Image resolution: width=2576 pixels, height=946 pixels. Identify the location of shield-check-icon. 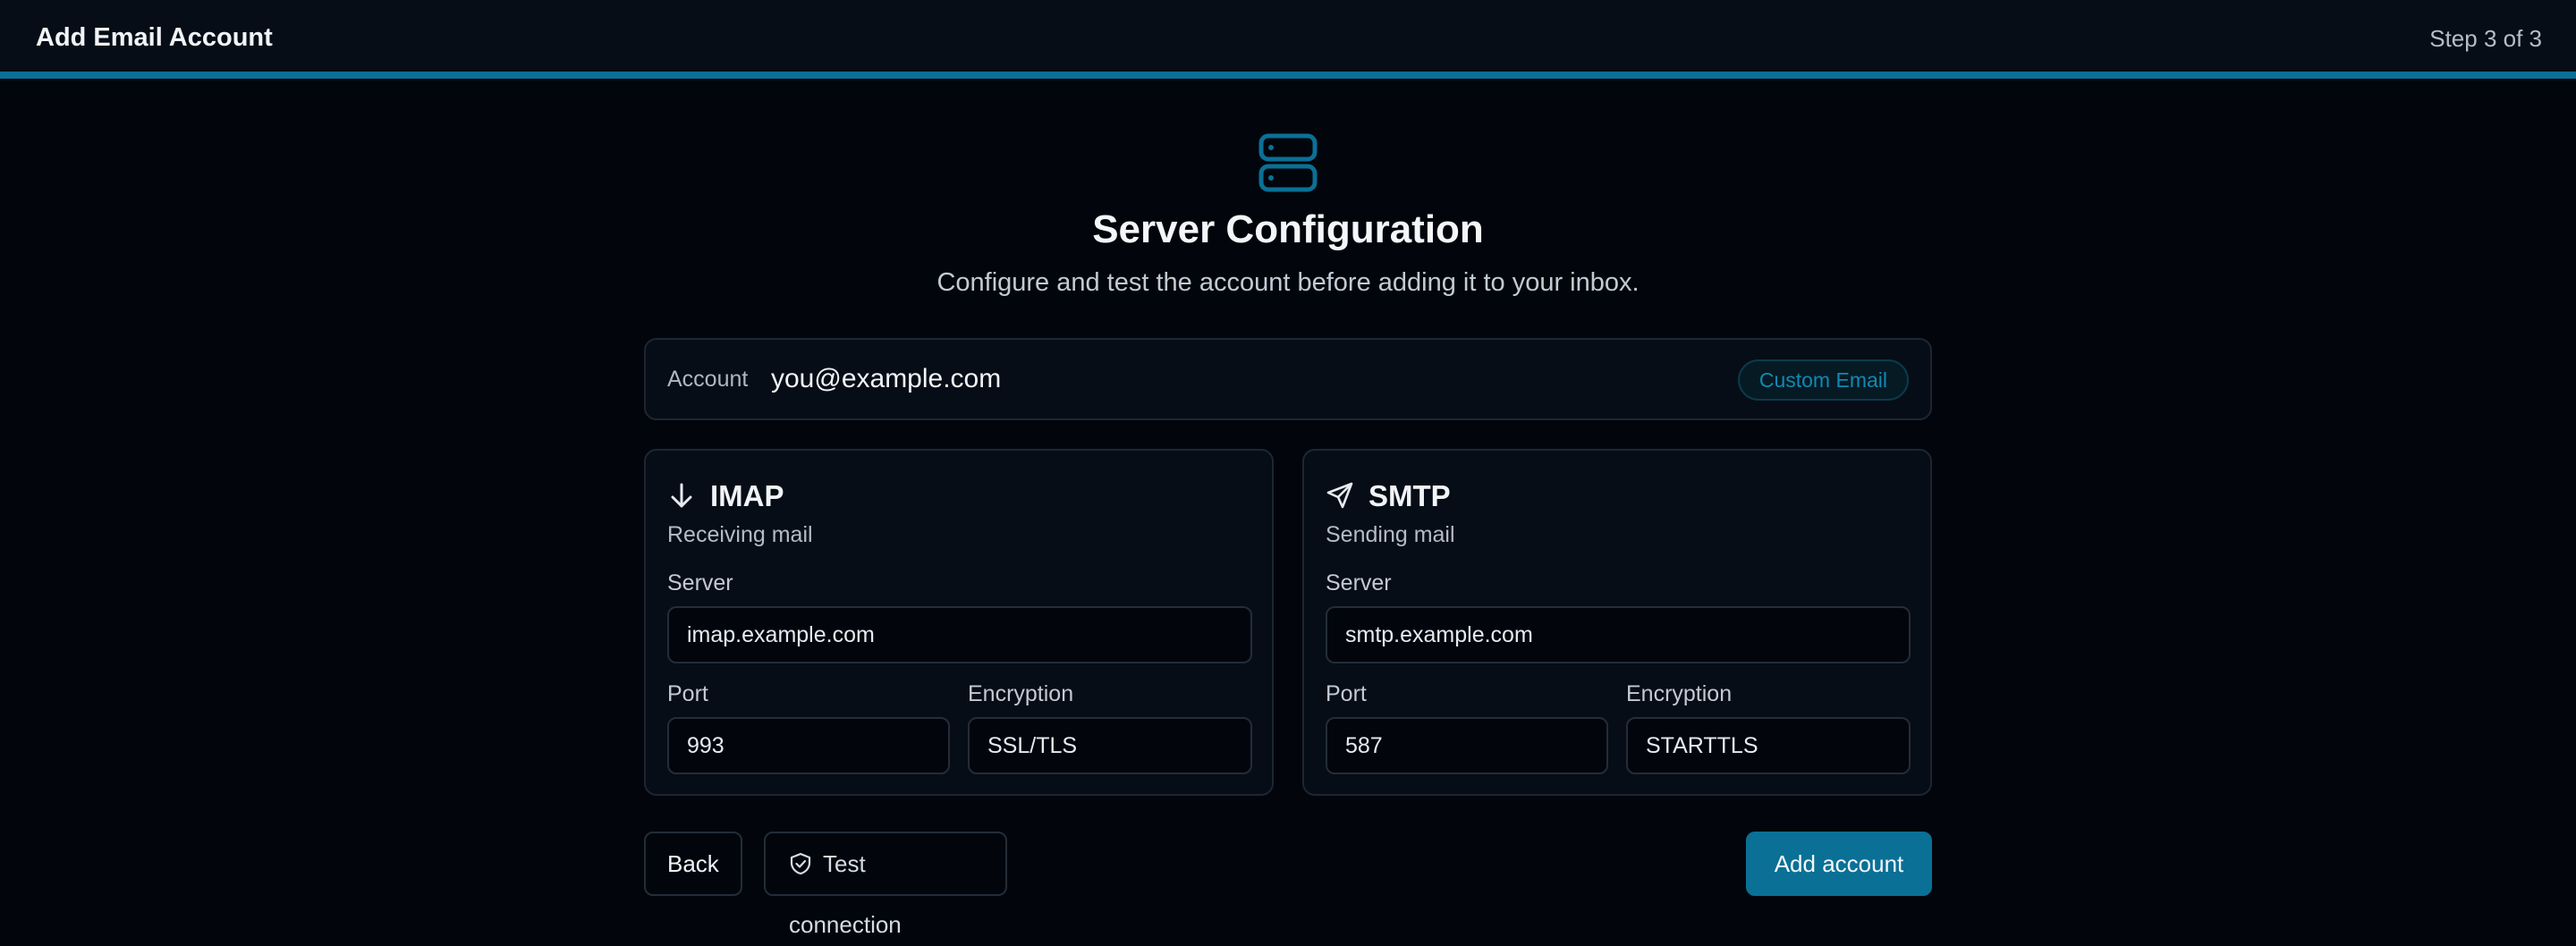
(800, 864).